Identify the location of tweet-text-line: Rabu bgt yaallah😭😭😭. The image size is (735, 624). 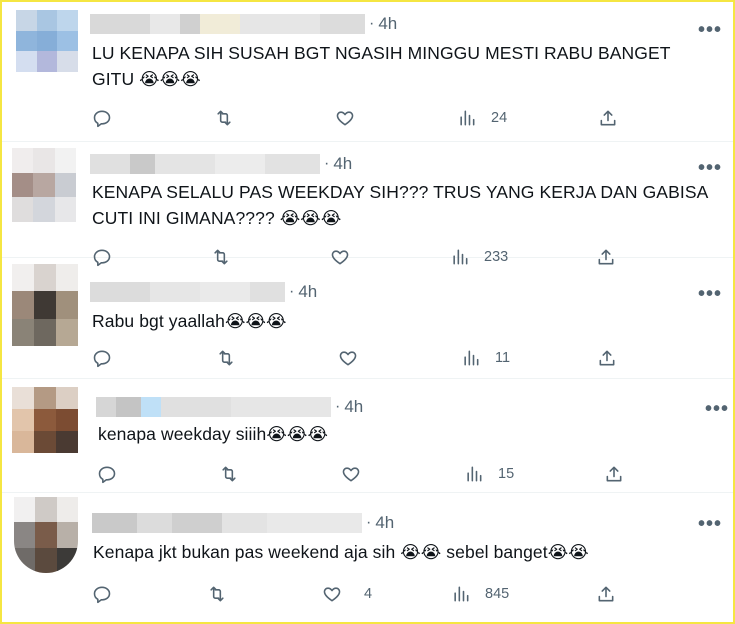
(189, 321).